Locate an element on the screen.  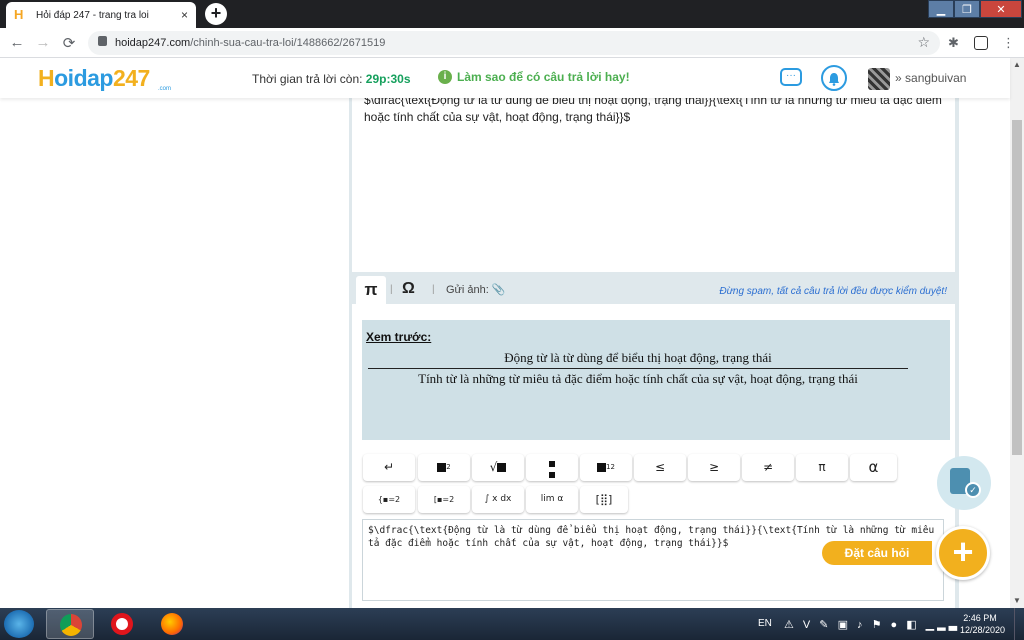
taskbar-opera is located at coordinates (122, 624).